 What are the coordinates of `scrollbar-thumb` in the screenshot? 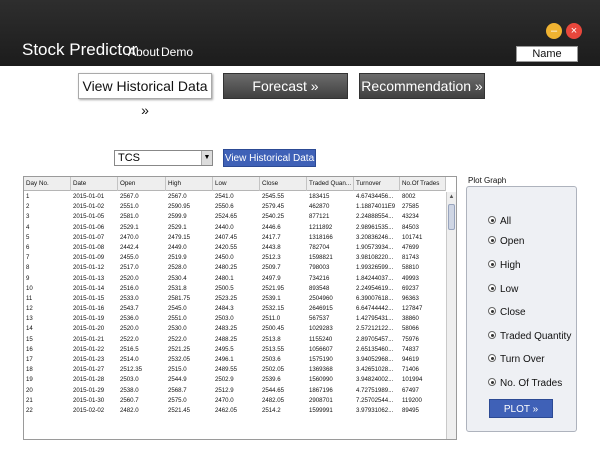 It's located at (451, 217).